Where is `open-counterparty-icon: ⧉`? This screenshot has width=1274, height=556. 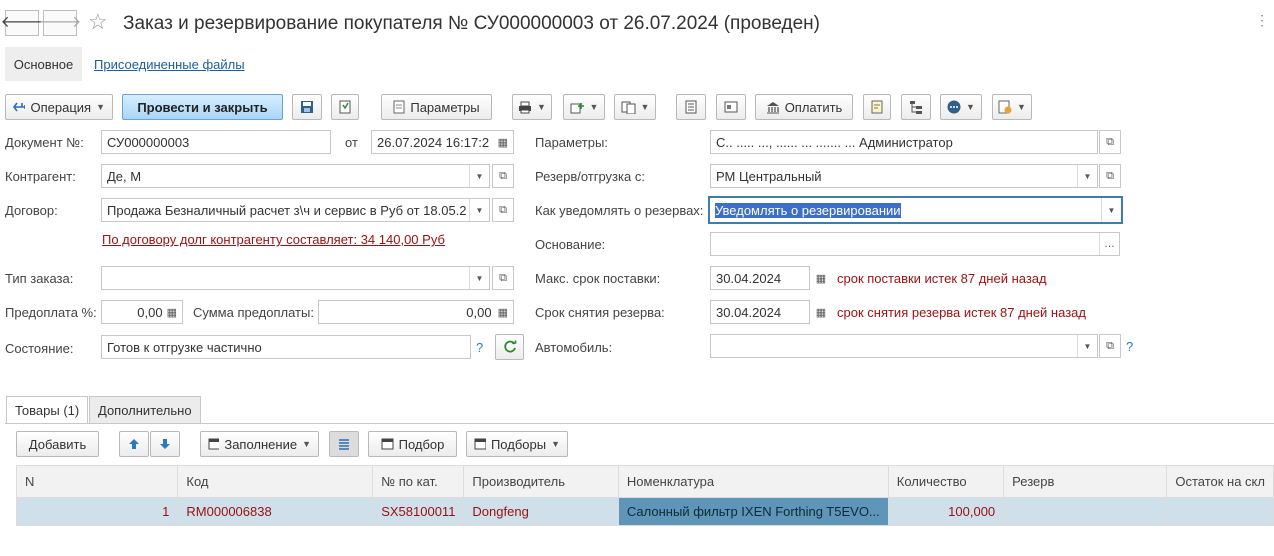
open-counterparty-icon: ⧉ is located at coordinates (503, 176).